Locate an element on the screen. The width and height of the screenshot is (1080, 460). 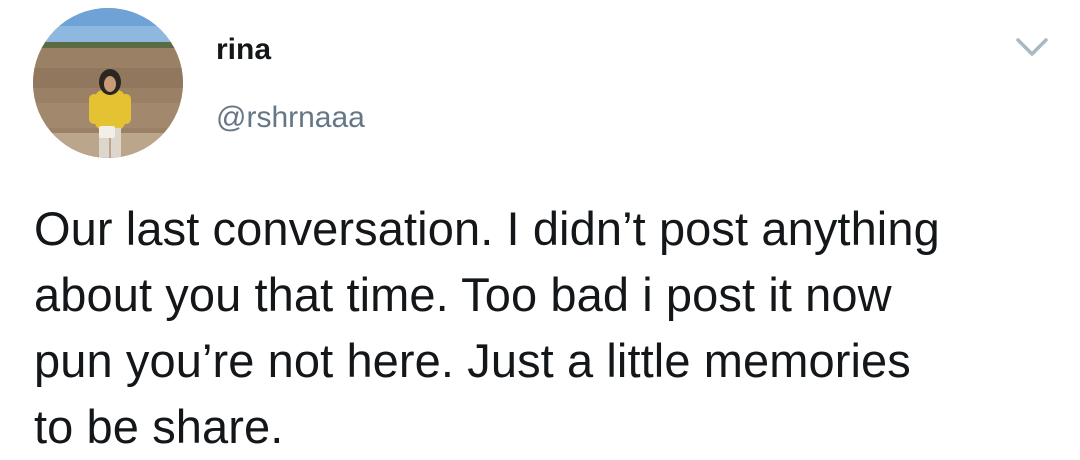
display-name: rina is located at coordinates (243, 50).